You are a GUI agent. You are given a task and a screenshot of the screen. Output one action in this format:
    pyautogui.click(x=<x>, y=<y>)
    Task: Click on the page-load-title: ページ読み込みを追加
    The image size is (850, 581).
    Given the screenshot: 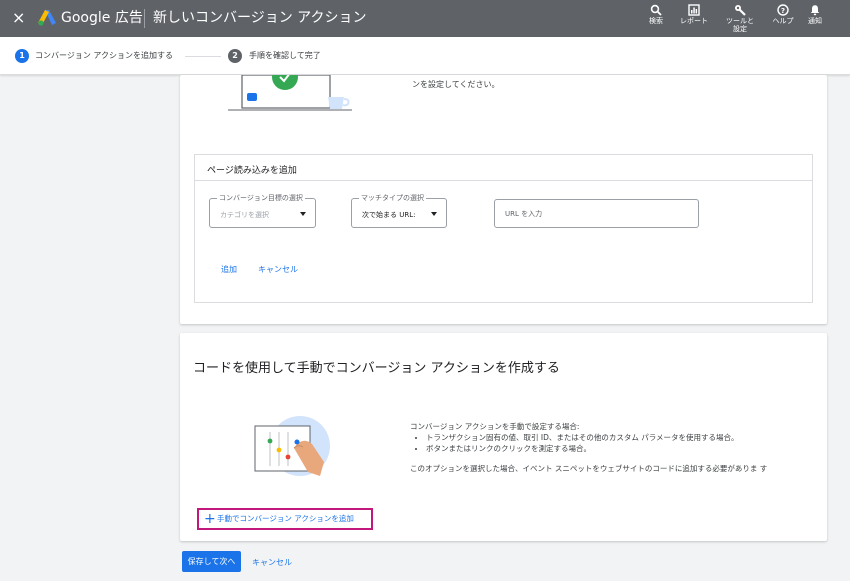 What is the action you would take?
    pyautogui.click(x=252, y=171)
    